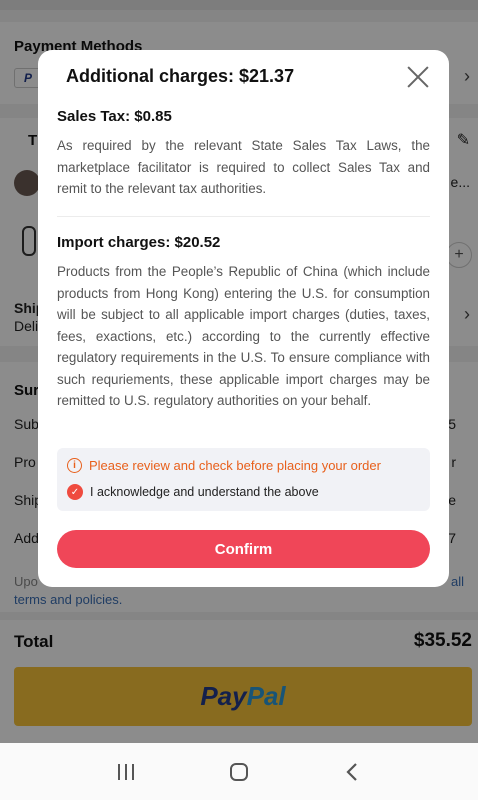  I want to click on recent-apps-button, so click(126, 772).